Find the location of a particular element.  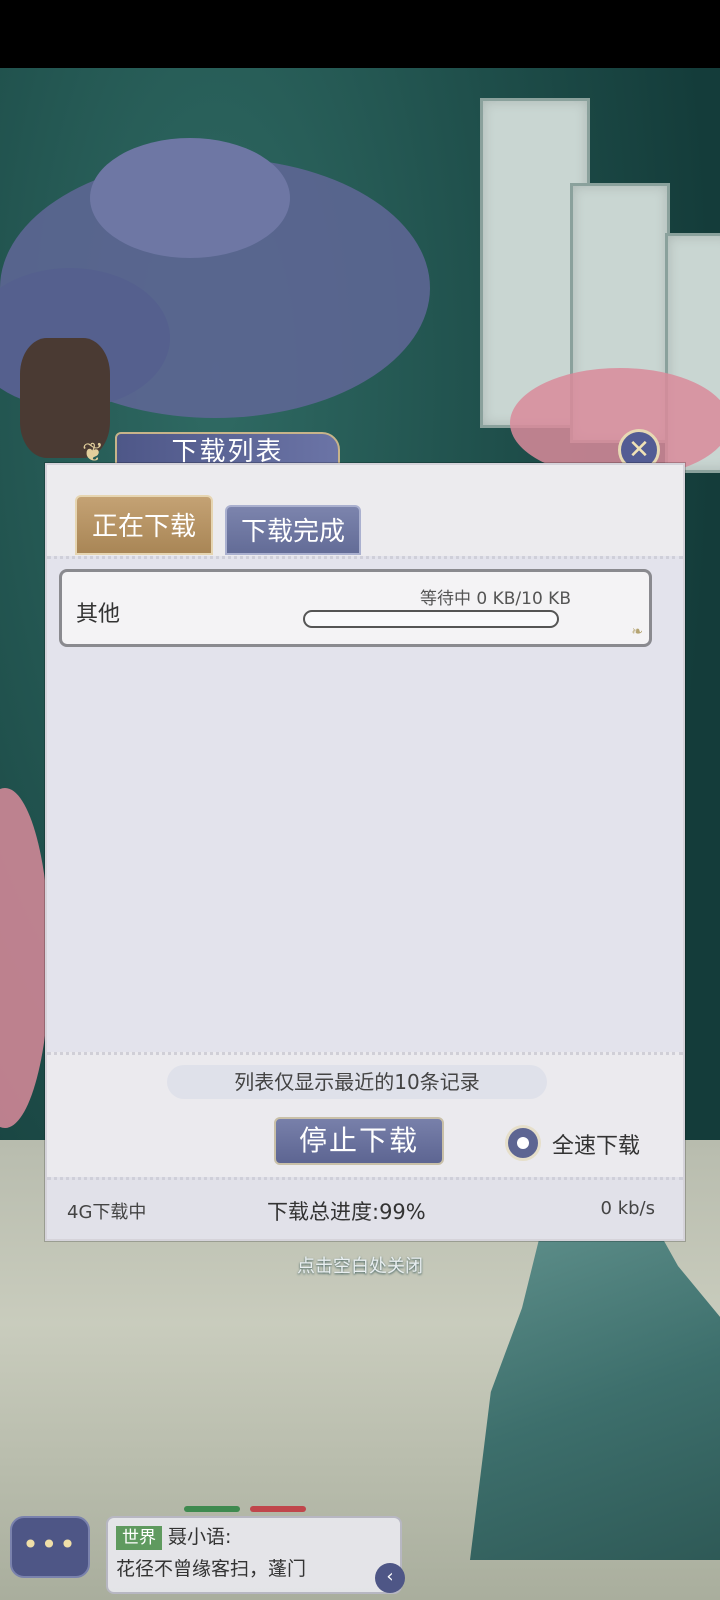

chevron-left-icon: ‹ is located at coordinates (390, 1578).